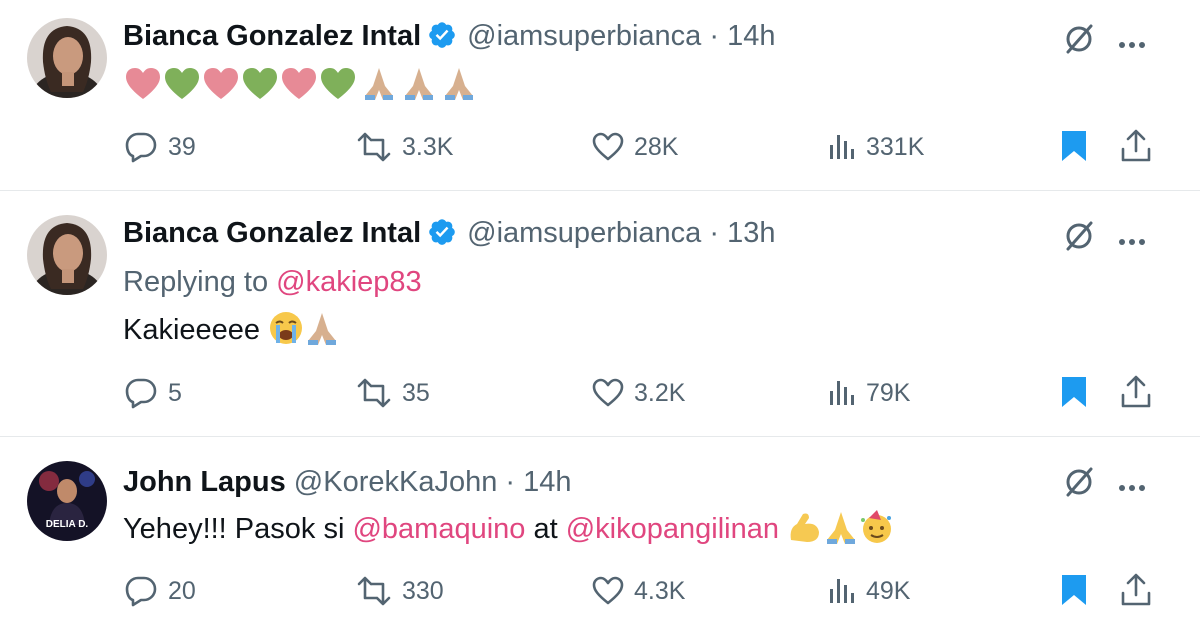  What do you see at coordinates (438, 529) in the screenshot?
I see `mention-link: @bamaquino` at bounding box center [438, 529].